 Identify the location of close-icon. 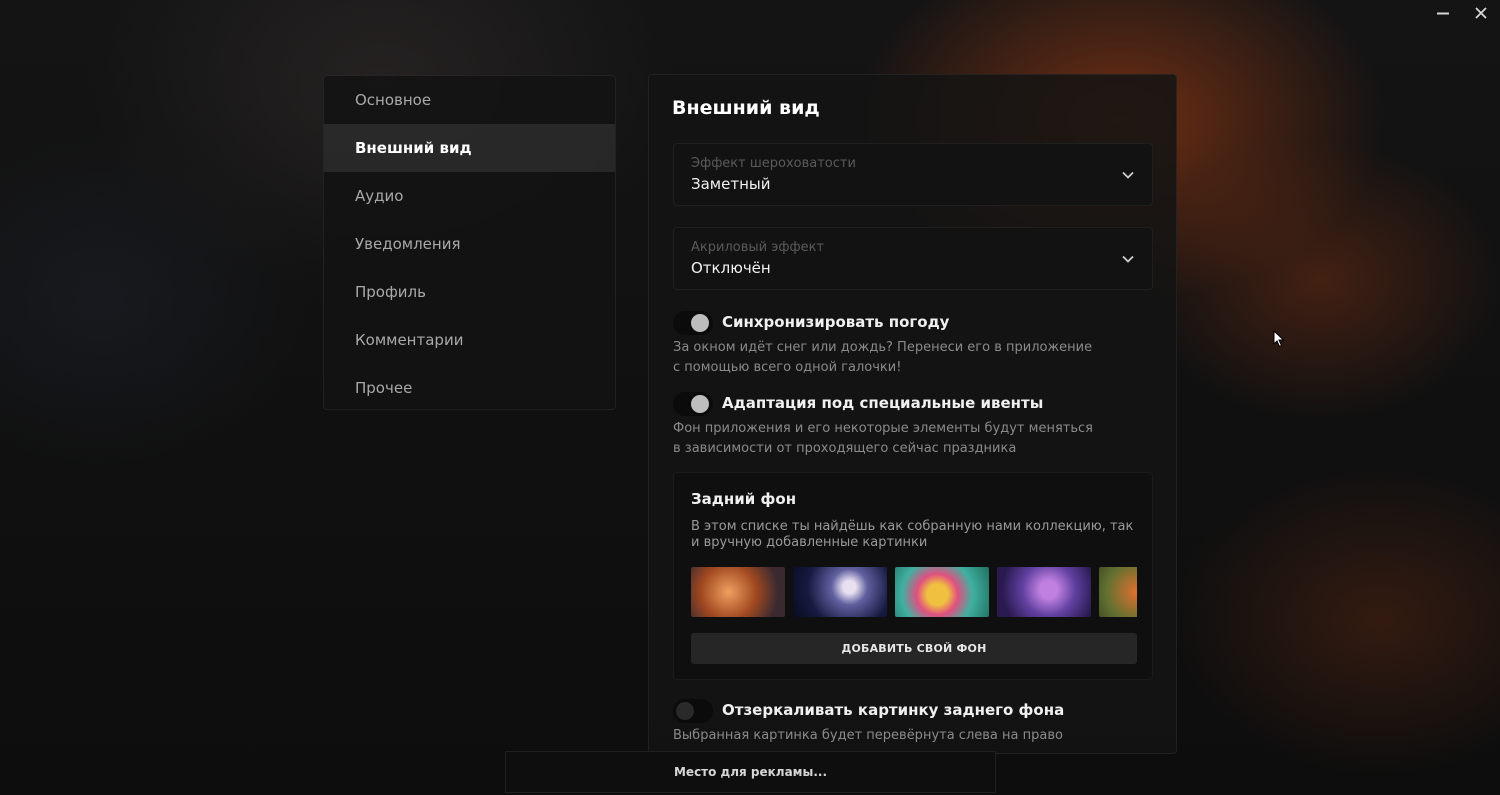
(1481, 13).